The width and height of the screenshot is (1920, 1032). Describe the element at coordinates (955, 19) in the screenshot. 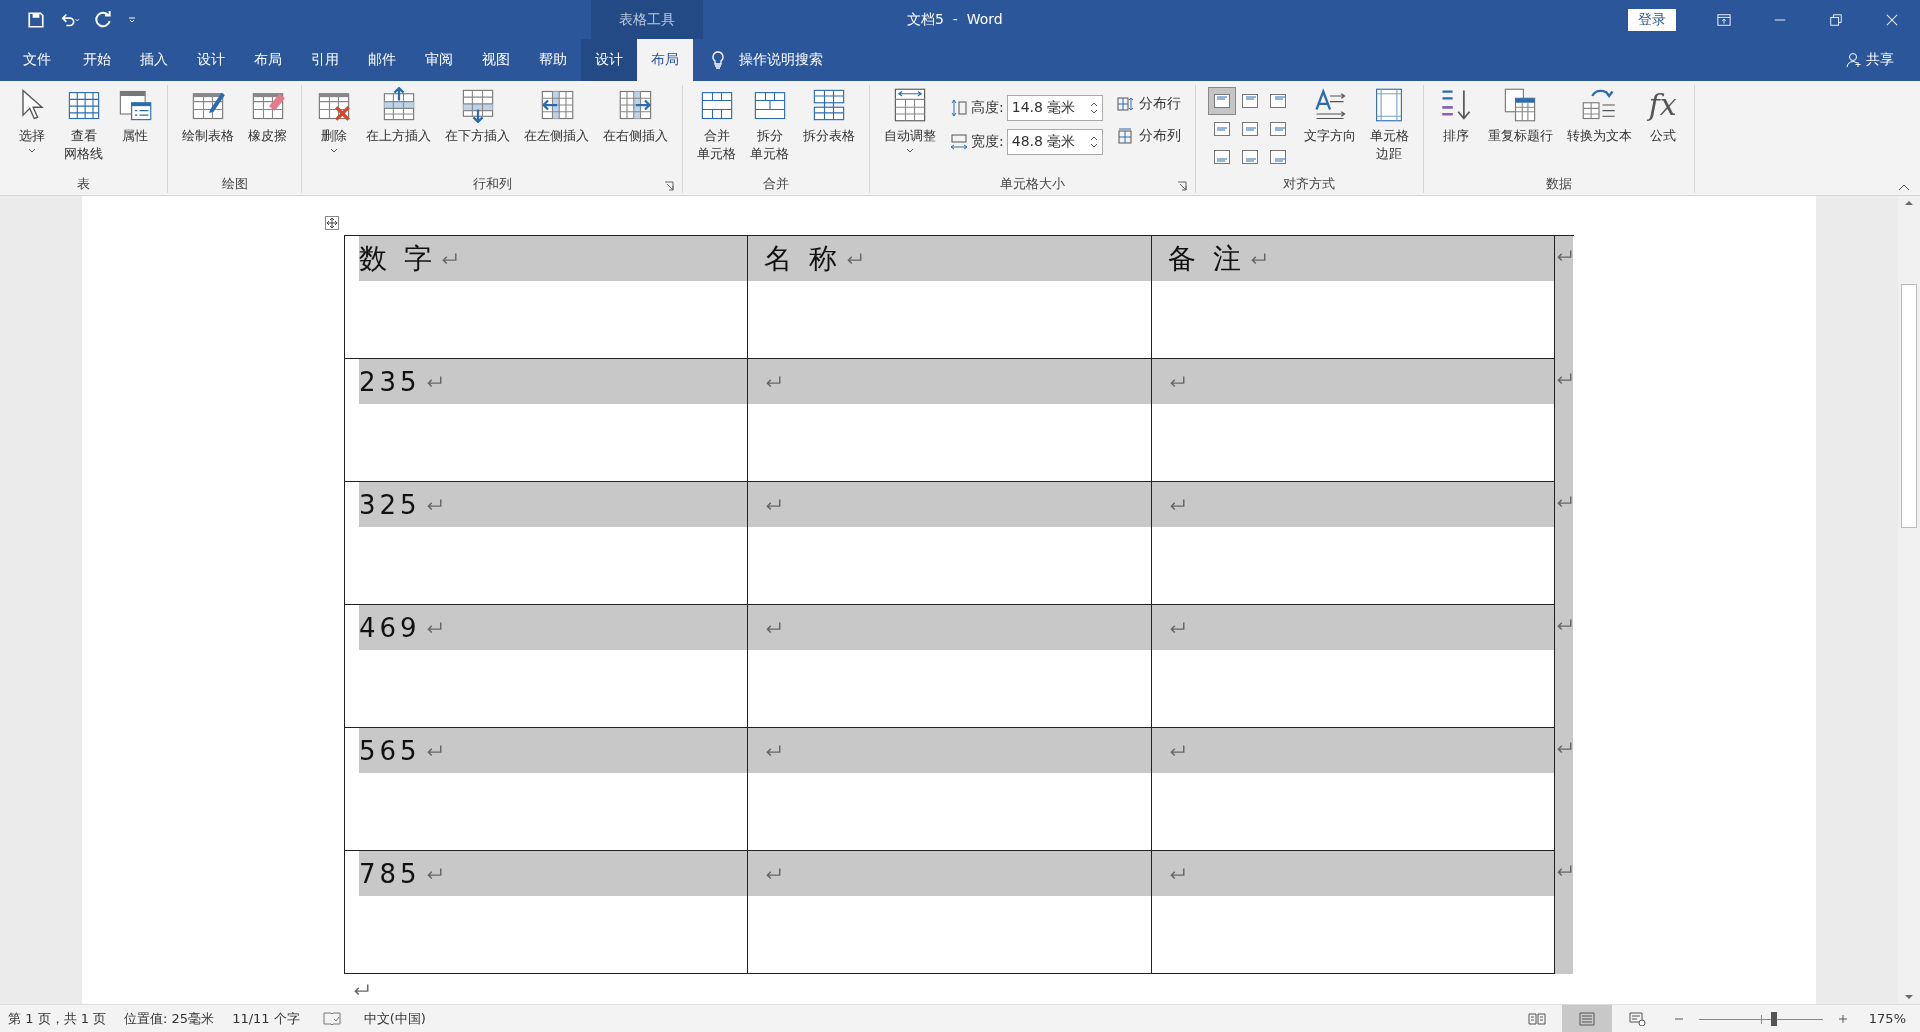

I see `window-title: 文档5 - Word` at that location.